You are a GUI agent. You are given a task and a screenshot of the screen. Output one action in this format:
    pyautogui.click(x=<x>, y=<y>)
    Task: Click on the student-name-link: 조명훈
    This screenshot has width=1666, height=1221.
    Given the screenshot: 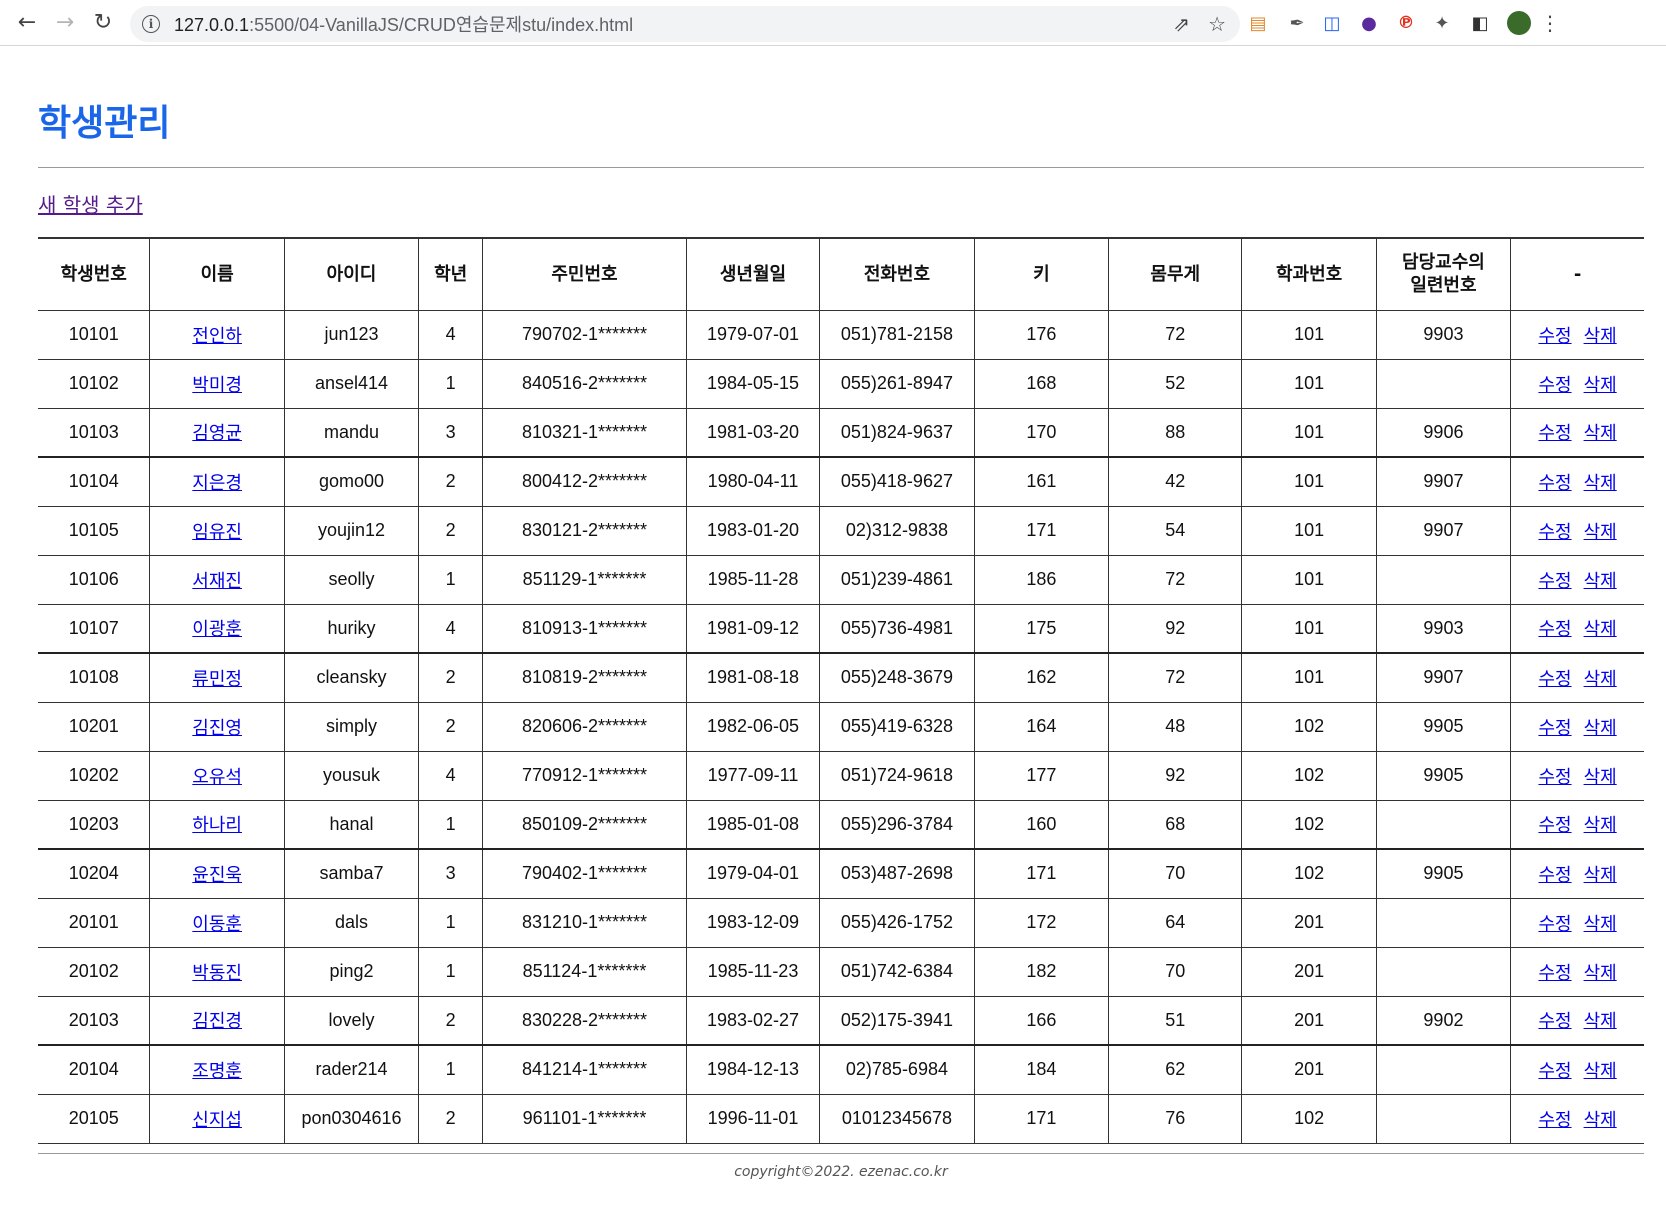 What is the action you would take?
    pyautogui.click(x=217, y=1071)
    